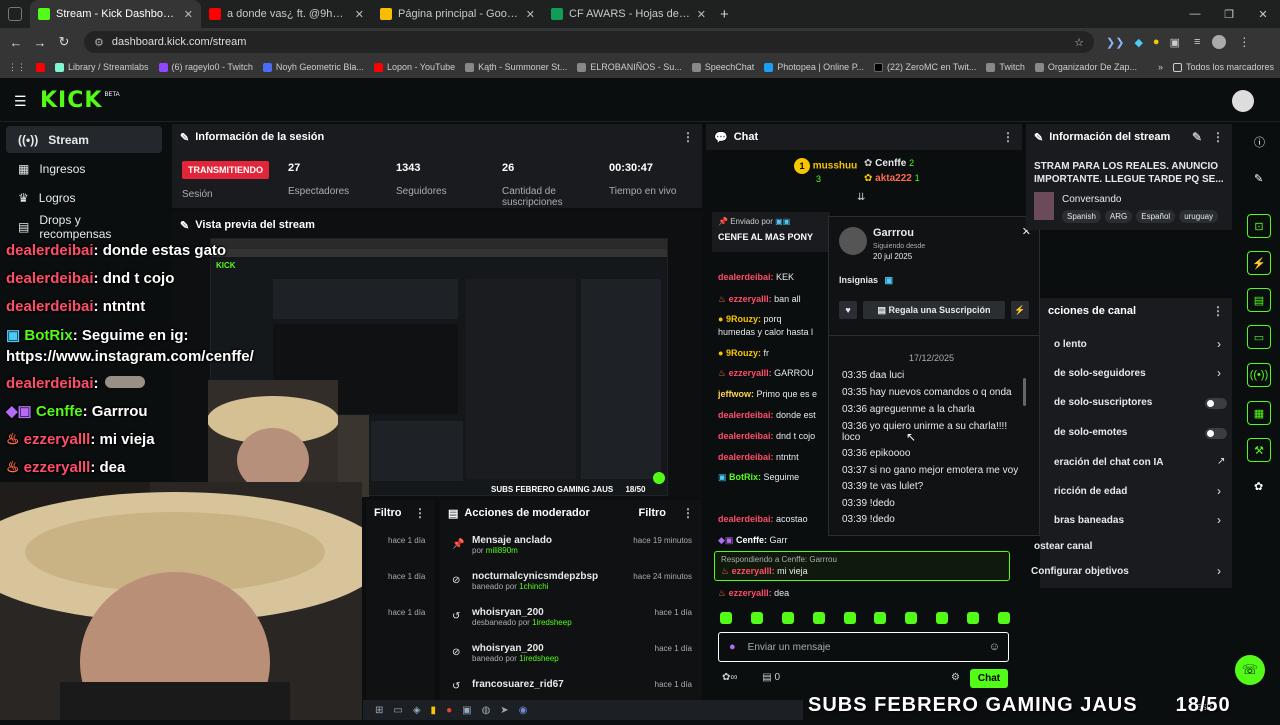 Image resolution: width=1280 pixels, height=725 pixels. Describe the element at coordinates (1156, 216) in the screenshot. I see `tag: Español` at that location.